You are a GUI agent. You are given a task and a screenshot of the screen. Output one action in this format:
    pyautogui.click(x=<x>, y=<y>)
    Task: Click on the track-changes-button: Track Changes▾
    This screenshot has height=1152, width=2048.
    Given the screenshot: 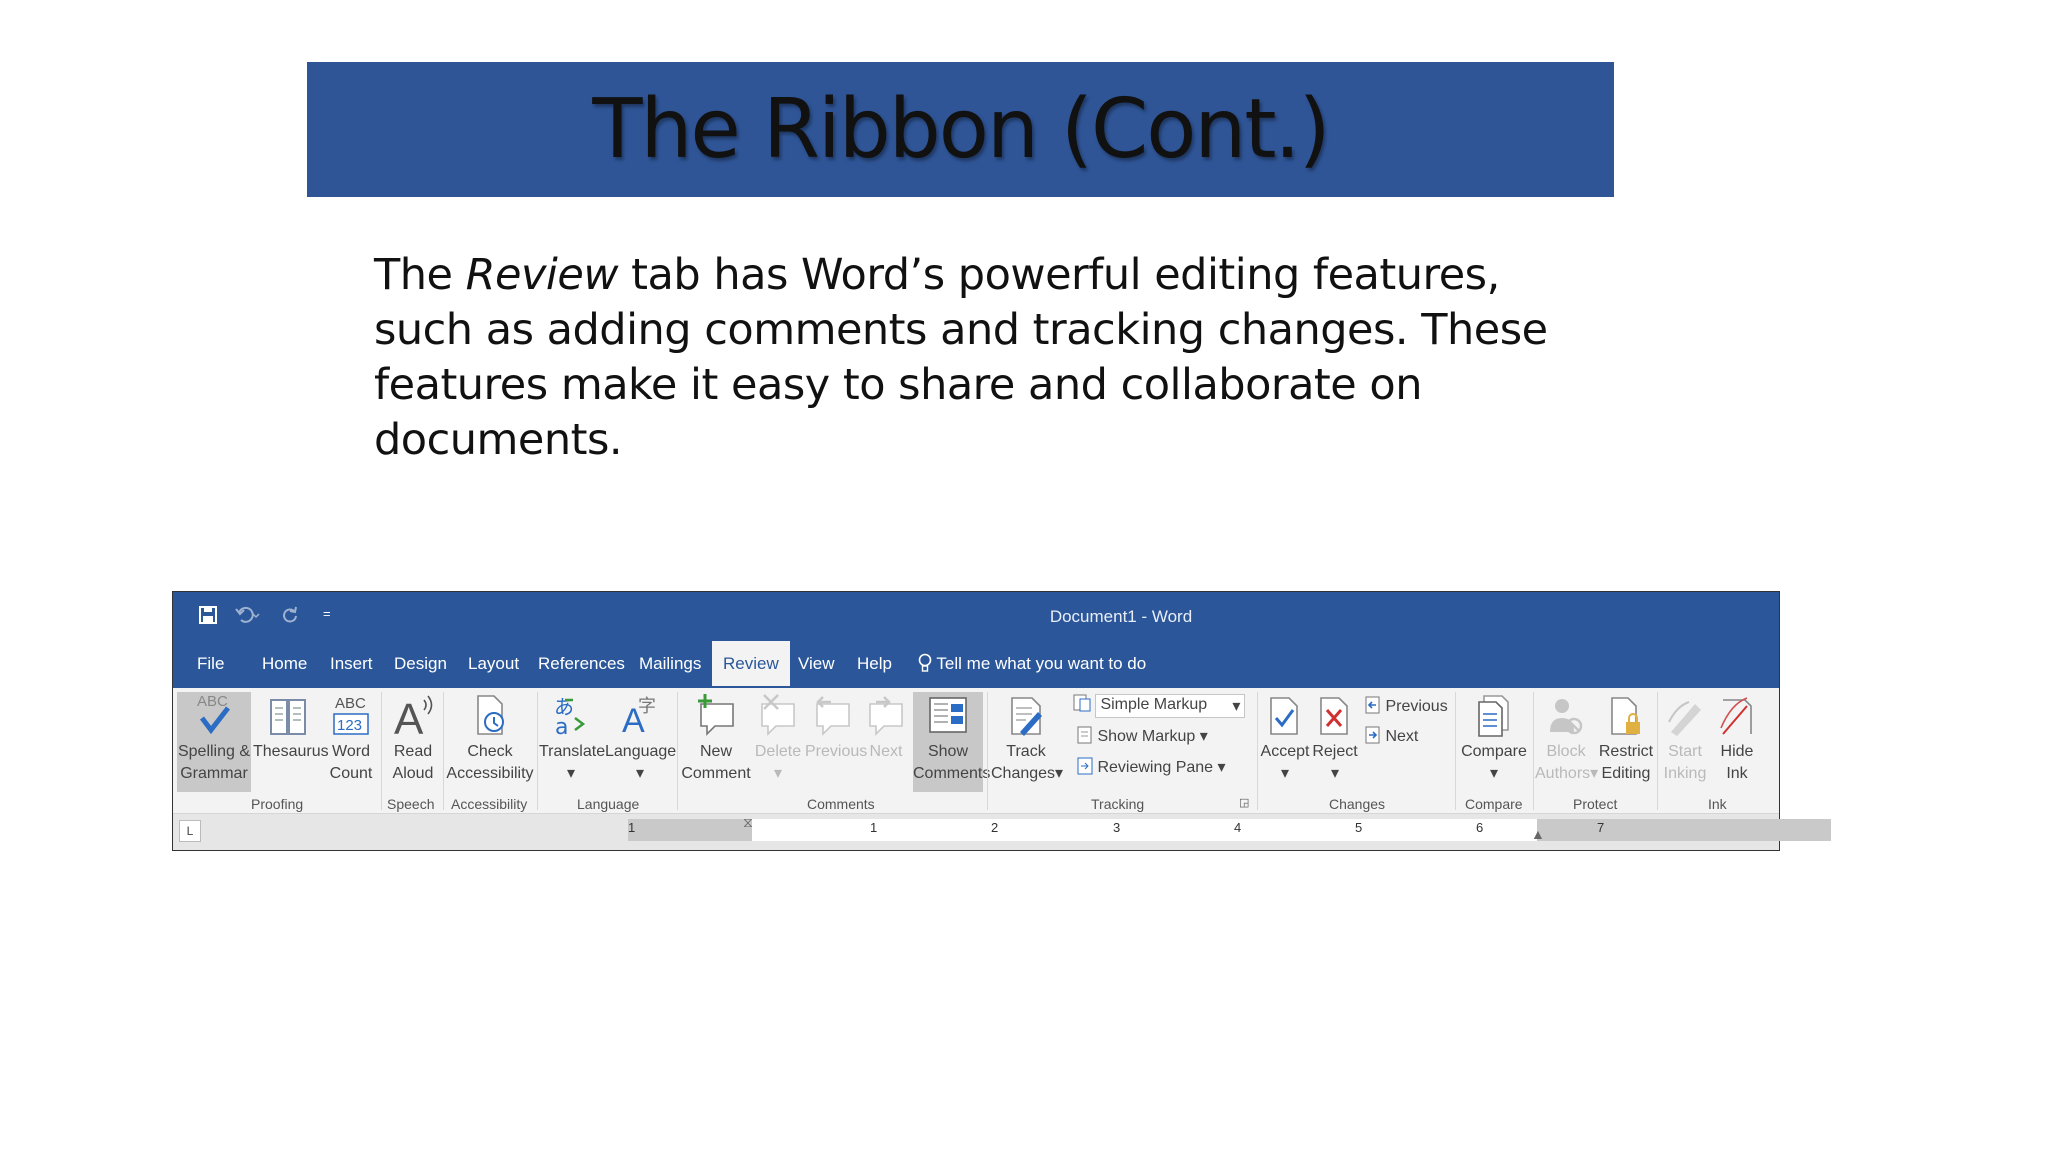 What is the action you would take?
    pyautogui.click(x=1027, y=738)
    